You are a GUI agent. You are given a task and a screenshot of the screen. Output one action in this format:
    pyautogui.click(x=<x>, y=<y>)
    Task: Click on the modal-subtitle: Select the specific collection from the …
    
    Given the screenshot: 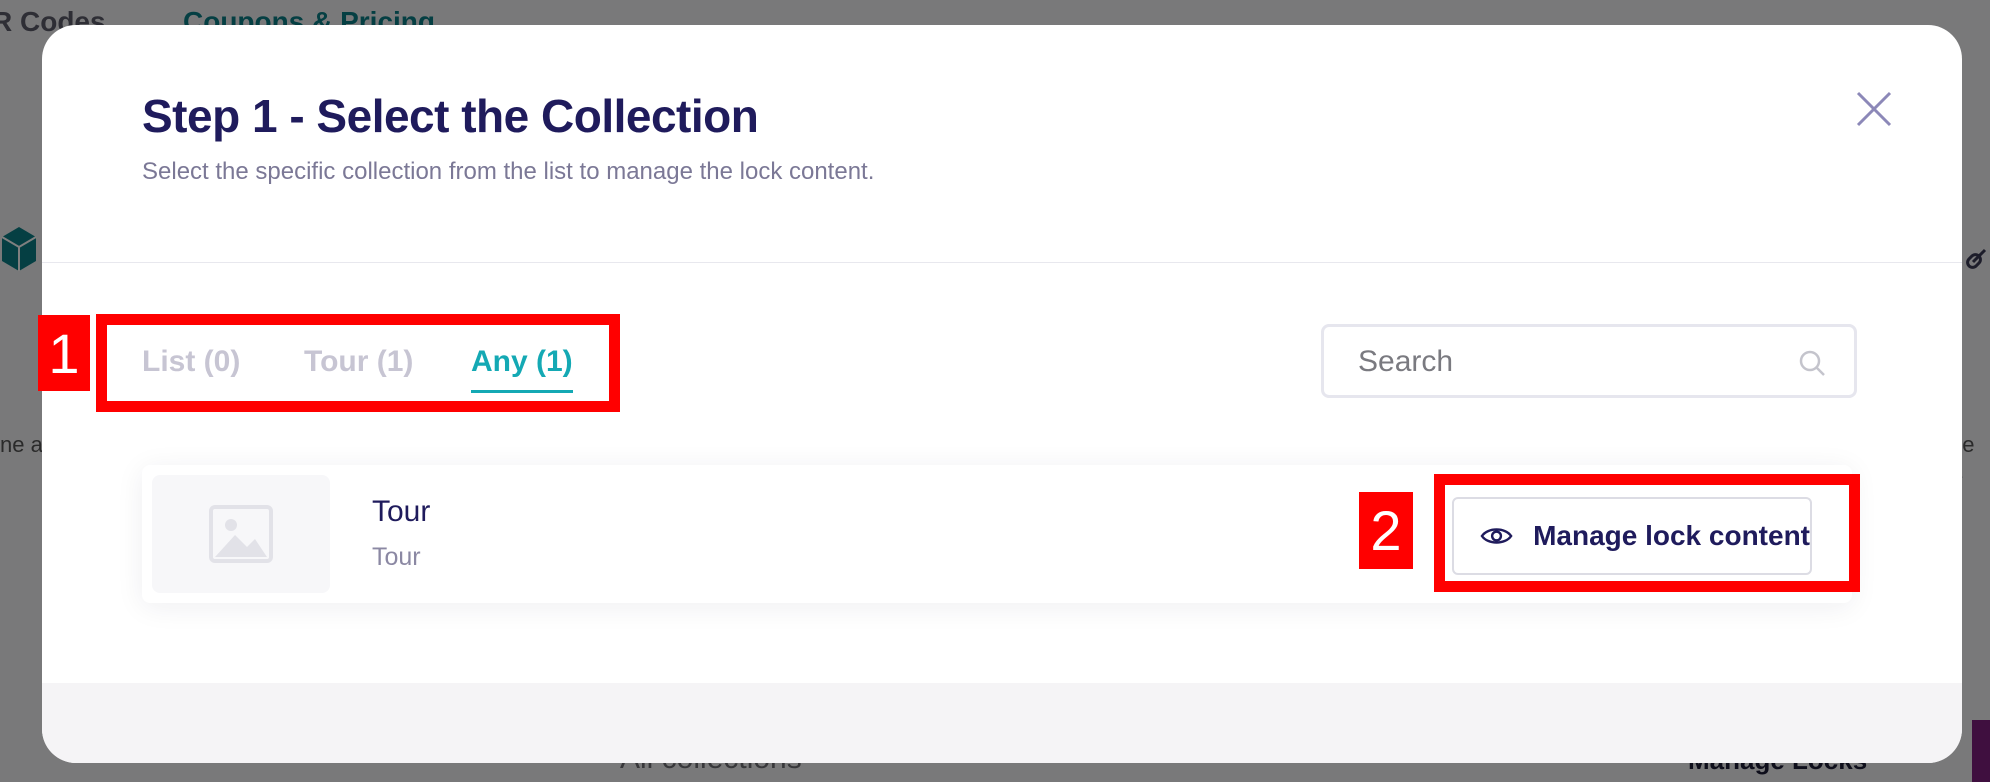 What is the action you would take?
    pyautogui.click(x=508, y=171)
    